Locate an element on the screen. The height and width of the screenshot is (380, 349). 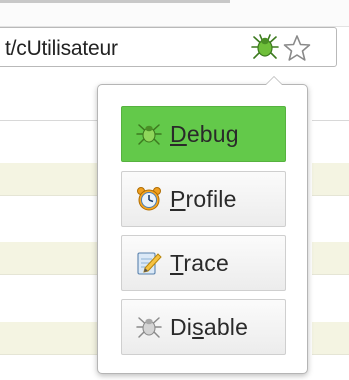
menu-item-label: Trace is located at coordinates (199, 262).